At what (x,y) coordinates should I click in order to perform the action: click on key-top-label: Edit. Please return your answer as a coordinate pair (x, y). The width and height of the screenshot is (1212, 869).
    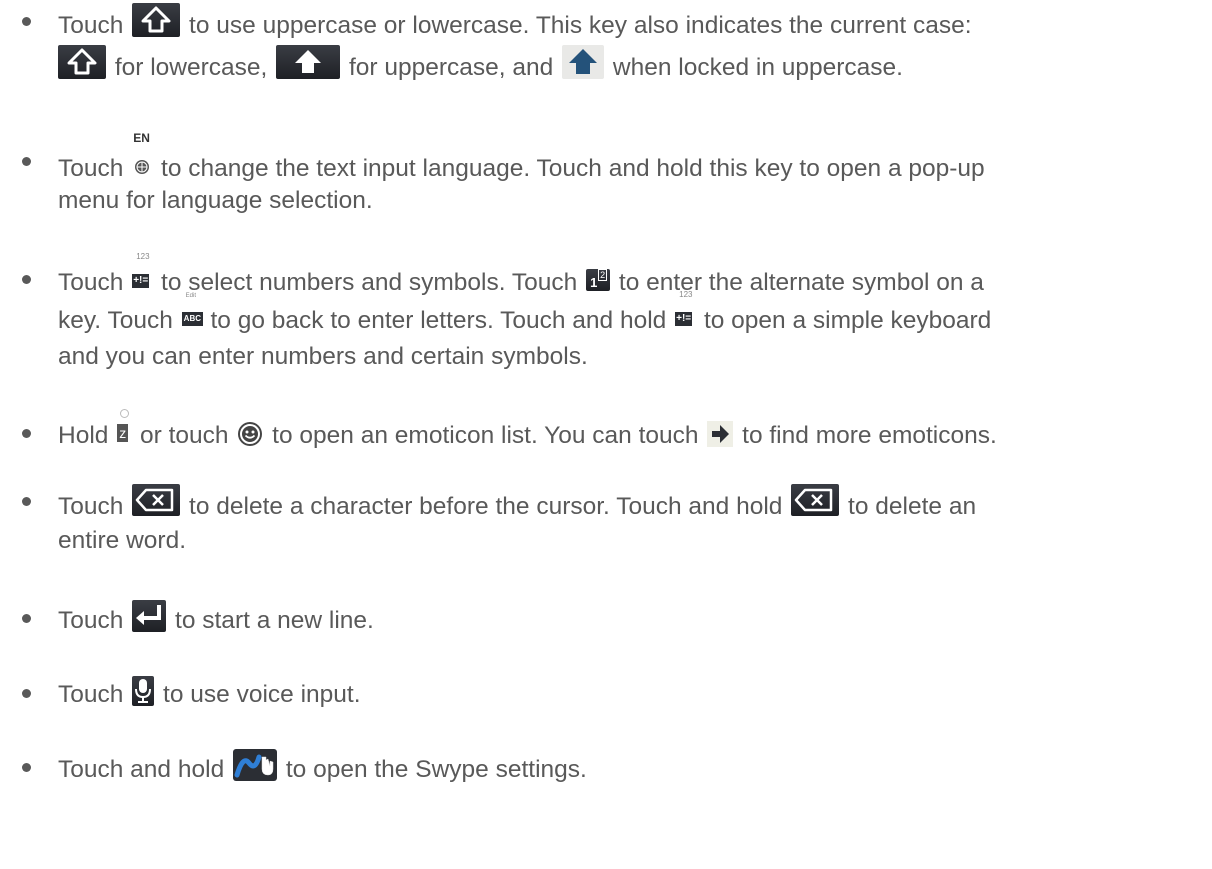
    Looking at the image, I should click on (191, 296).